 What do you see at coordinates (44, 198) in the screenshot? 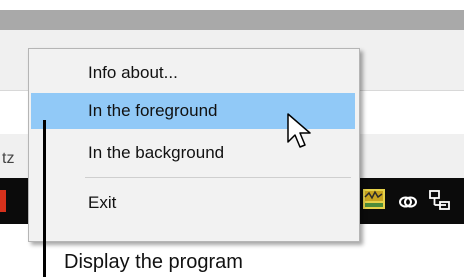
I see `annotation-callout-line` at bounding box center [44, 198].